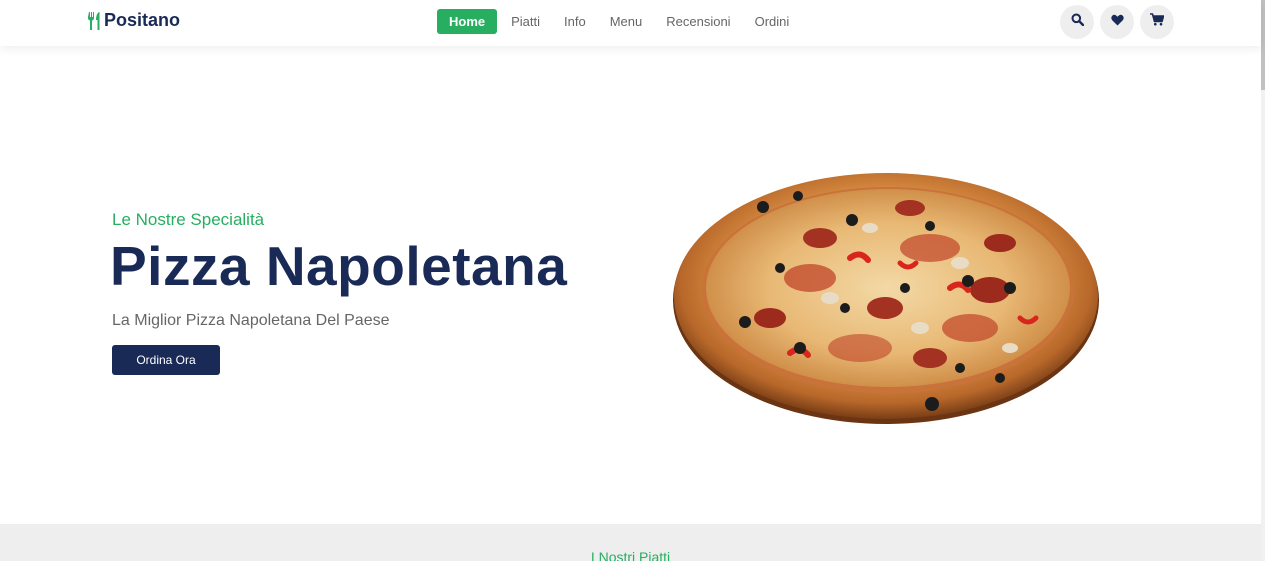 This screenshot has width=1265, height=561. I want to click on nav-info: Info, so click(575, 21).